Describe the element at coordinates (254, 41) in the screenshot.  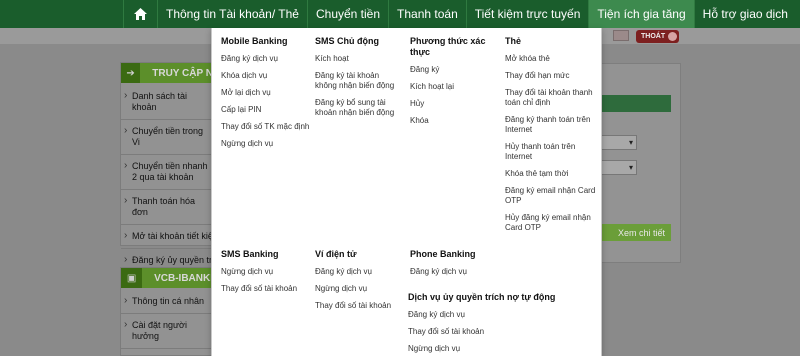
I see `menu-heading: Mobile Banking` at that location.